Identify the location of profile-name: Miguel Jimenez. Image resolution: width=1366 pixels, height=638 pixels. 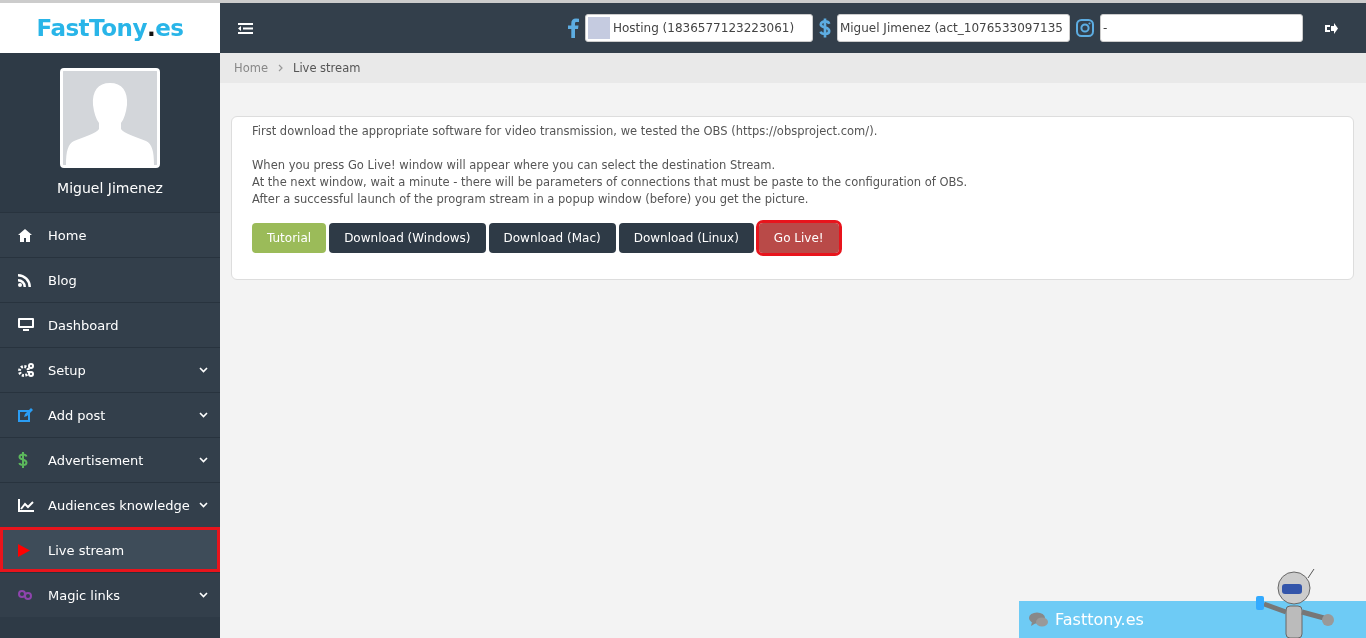
(110, 188).